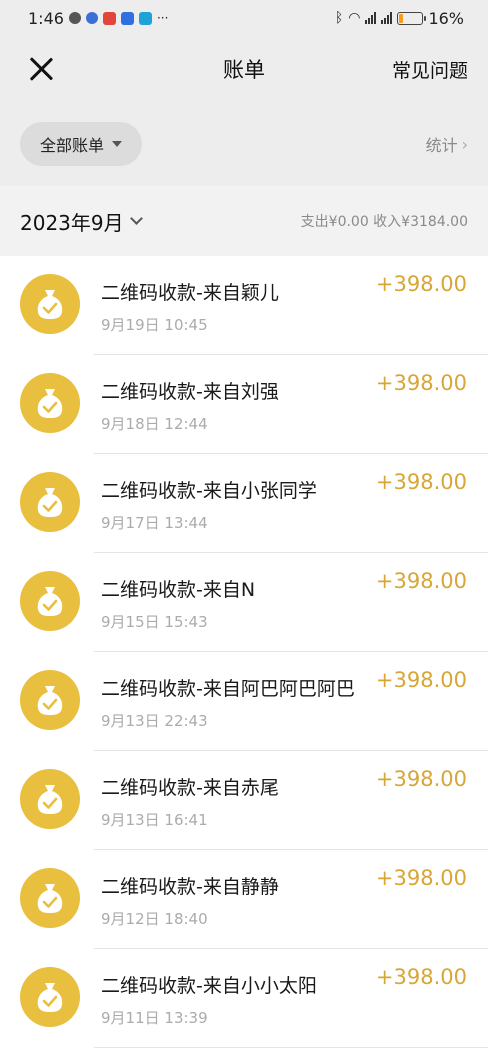  Describe the element at coordinates (228, 689) in the screenshot. I see `transaction-title: 二维码收款-来自阿巴阿巴阿巴` at that location.